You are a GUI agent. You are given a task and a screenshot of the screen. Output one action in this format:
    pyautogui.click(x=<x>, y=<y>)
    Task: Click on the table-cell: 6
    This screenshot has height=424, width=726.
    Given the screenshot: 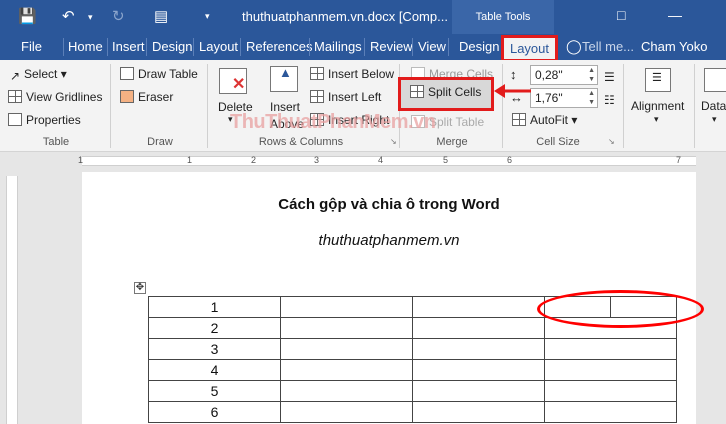 What is the action you would take?
    pyautogui.click(x=214, y=412)
    